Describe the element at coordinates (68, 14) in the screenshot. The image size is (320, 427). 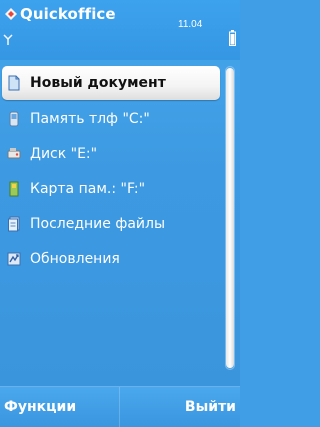
I see `app-title: Quickoffice` at that location.